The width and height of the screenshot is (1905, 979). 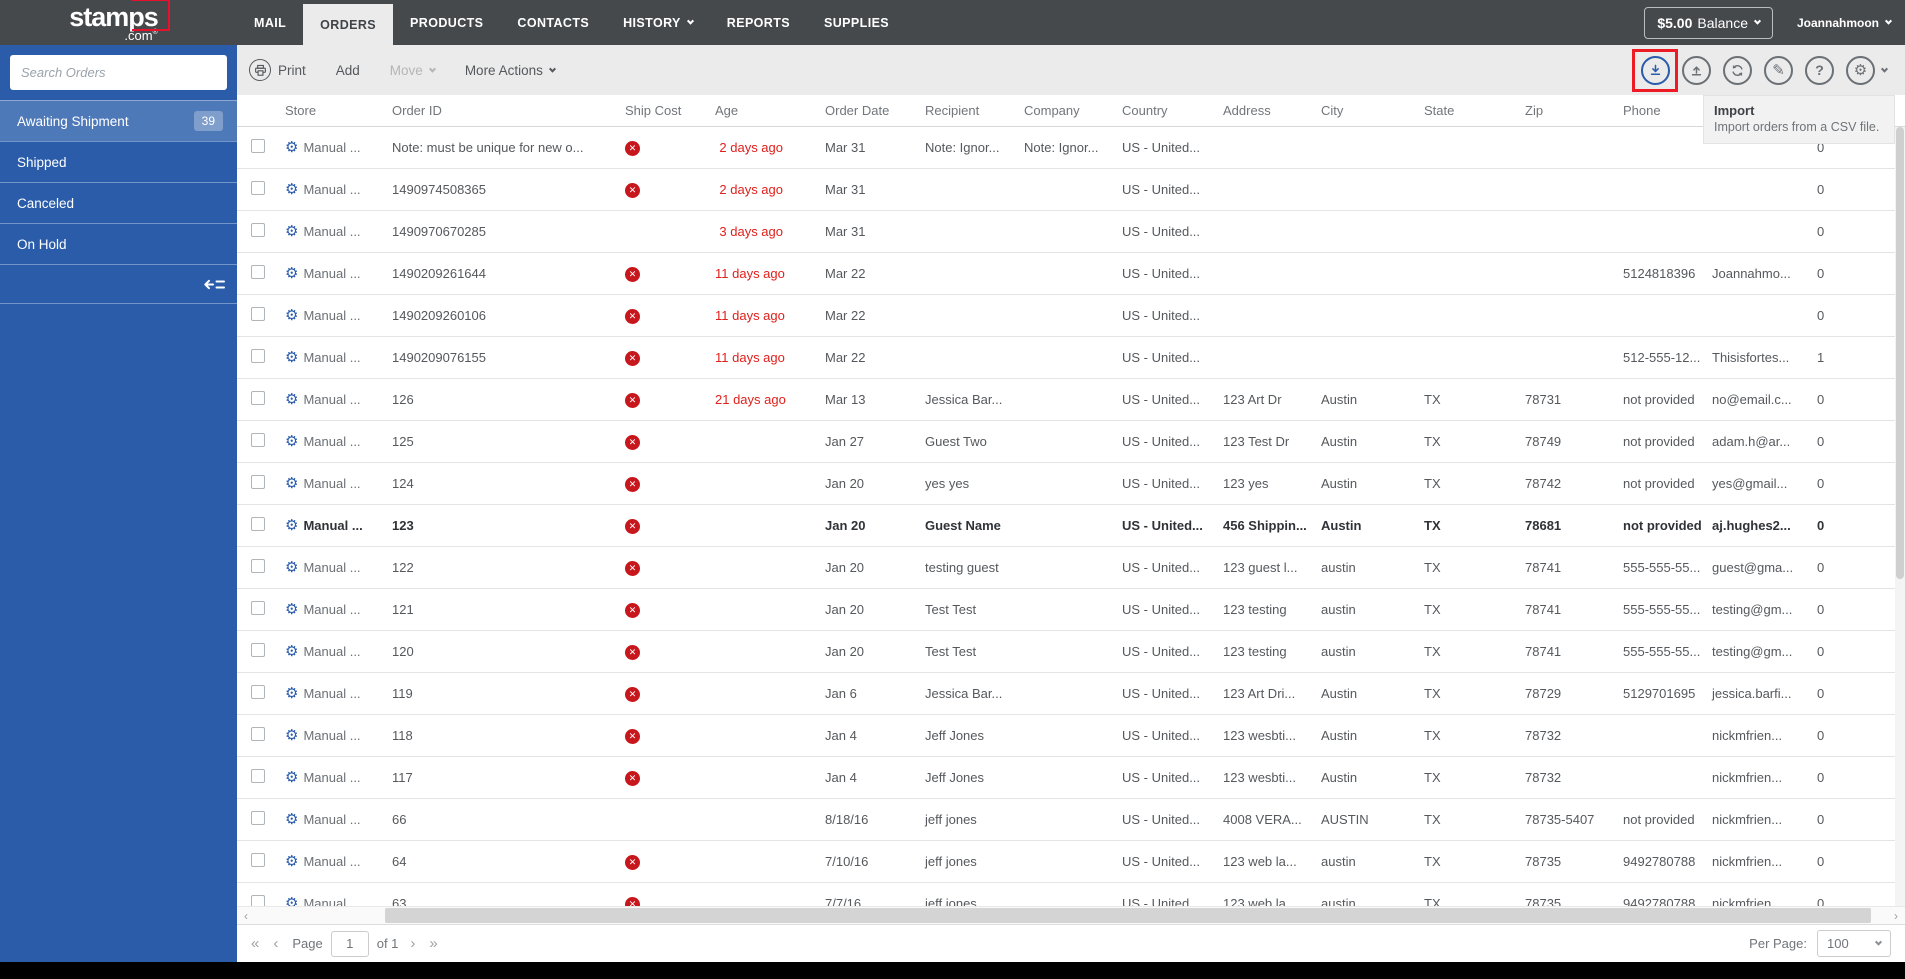 What do you see at coordinates (1432, 483) in the screenshot?
I see `state-cell: TX` at bounding box center [1432, 483].